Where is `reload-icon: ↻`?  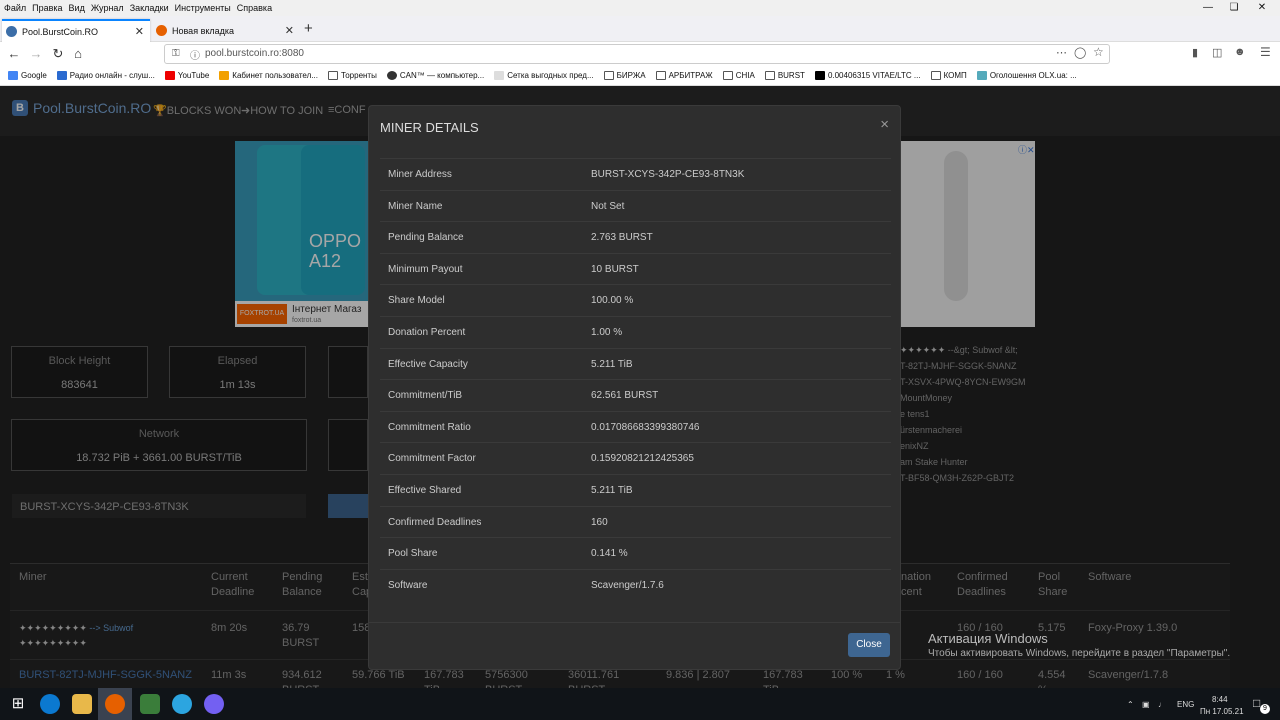
reload-icon: ↻ is located at coordinates (58, 54).